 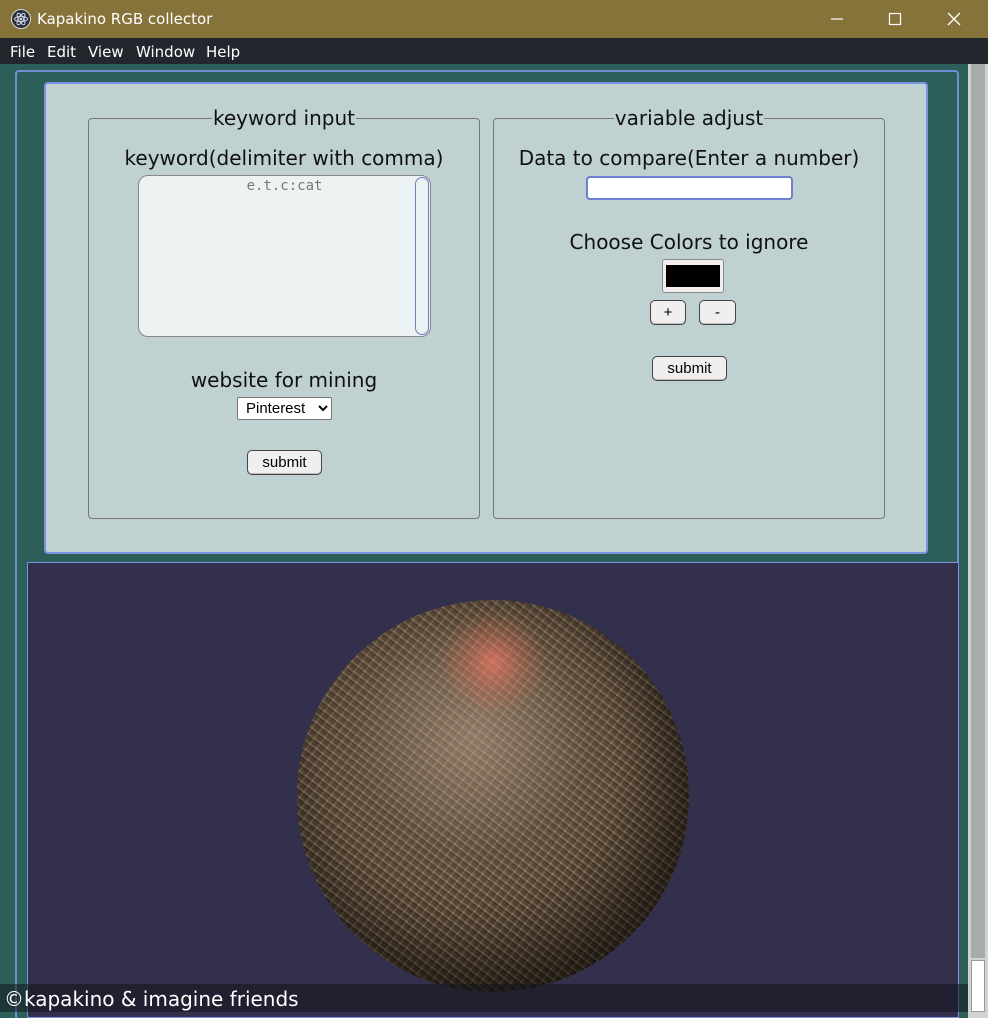 I want to click on window-title: Kapakino RGB collector, so click(x=125, y=19).